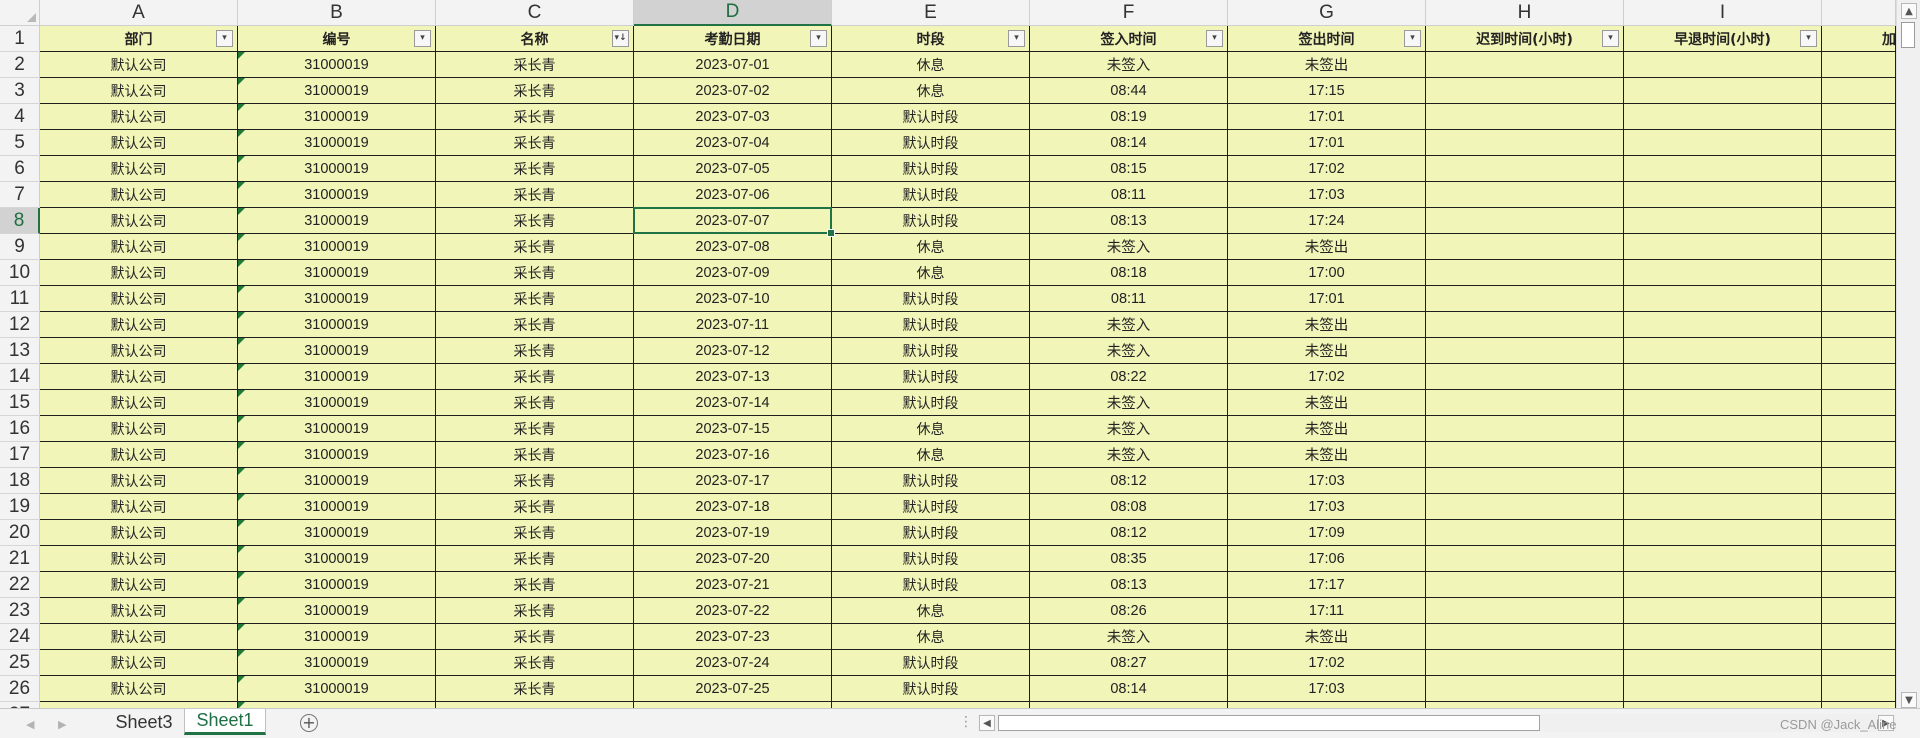 The height and width of the screenshot is (738, 1920). I want to click on header-cell: 名称 ▾↓, so click(535, 39).